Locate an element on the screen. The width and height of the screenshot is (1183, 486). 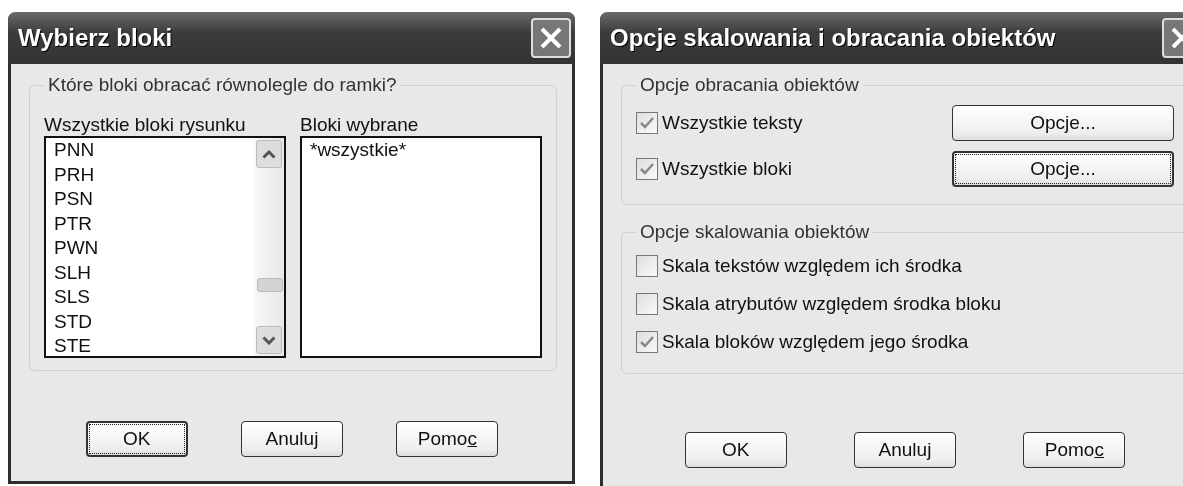
close-button is located at coordinates (551, 38).